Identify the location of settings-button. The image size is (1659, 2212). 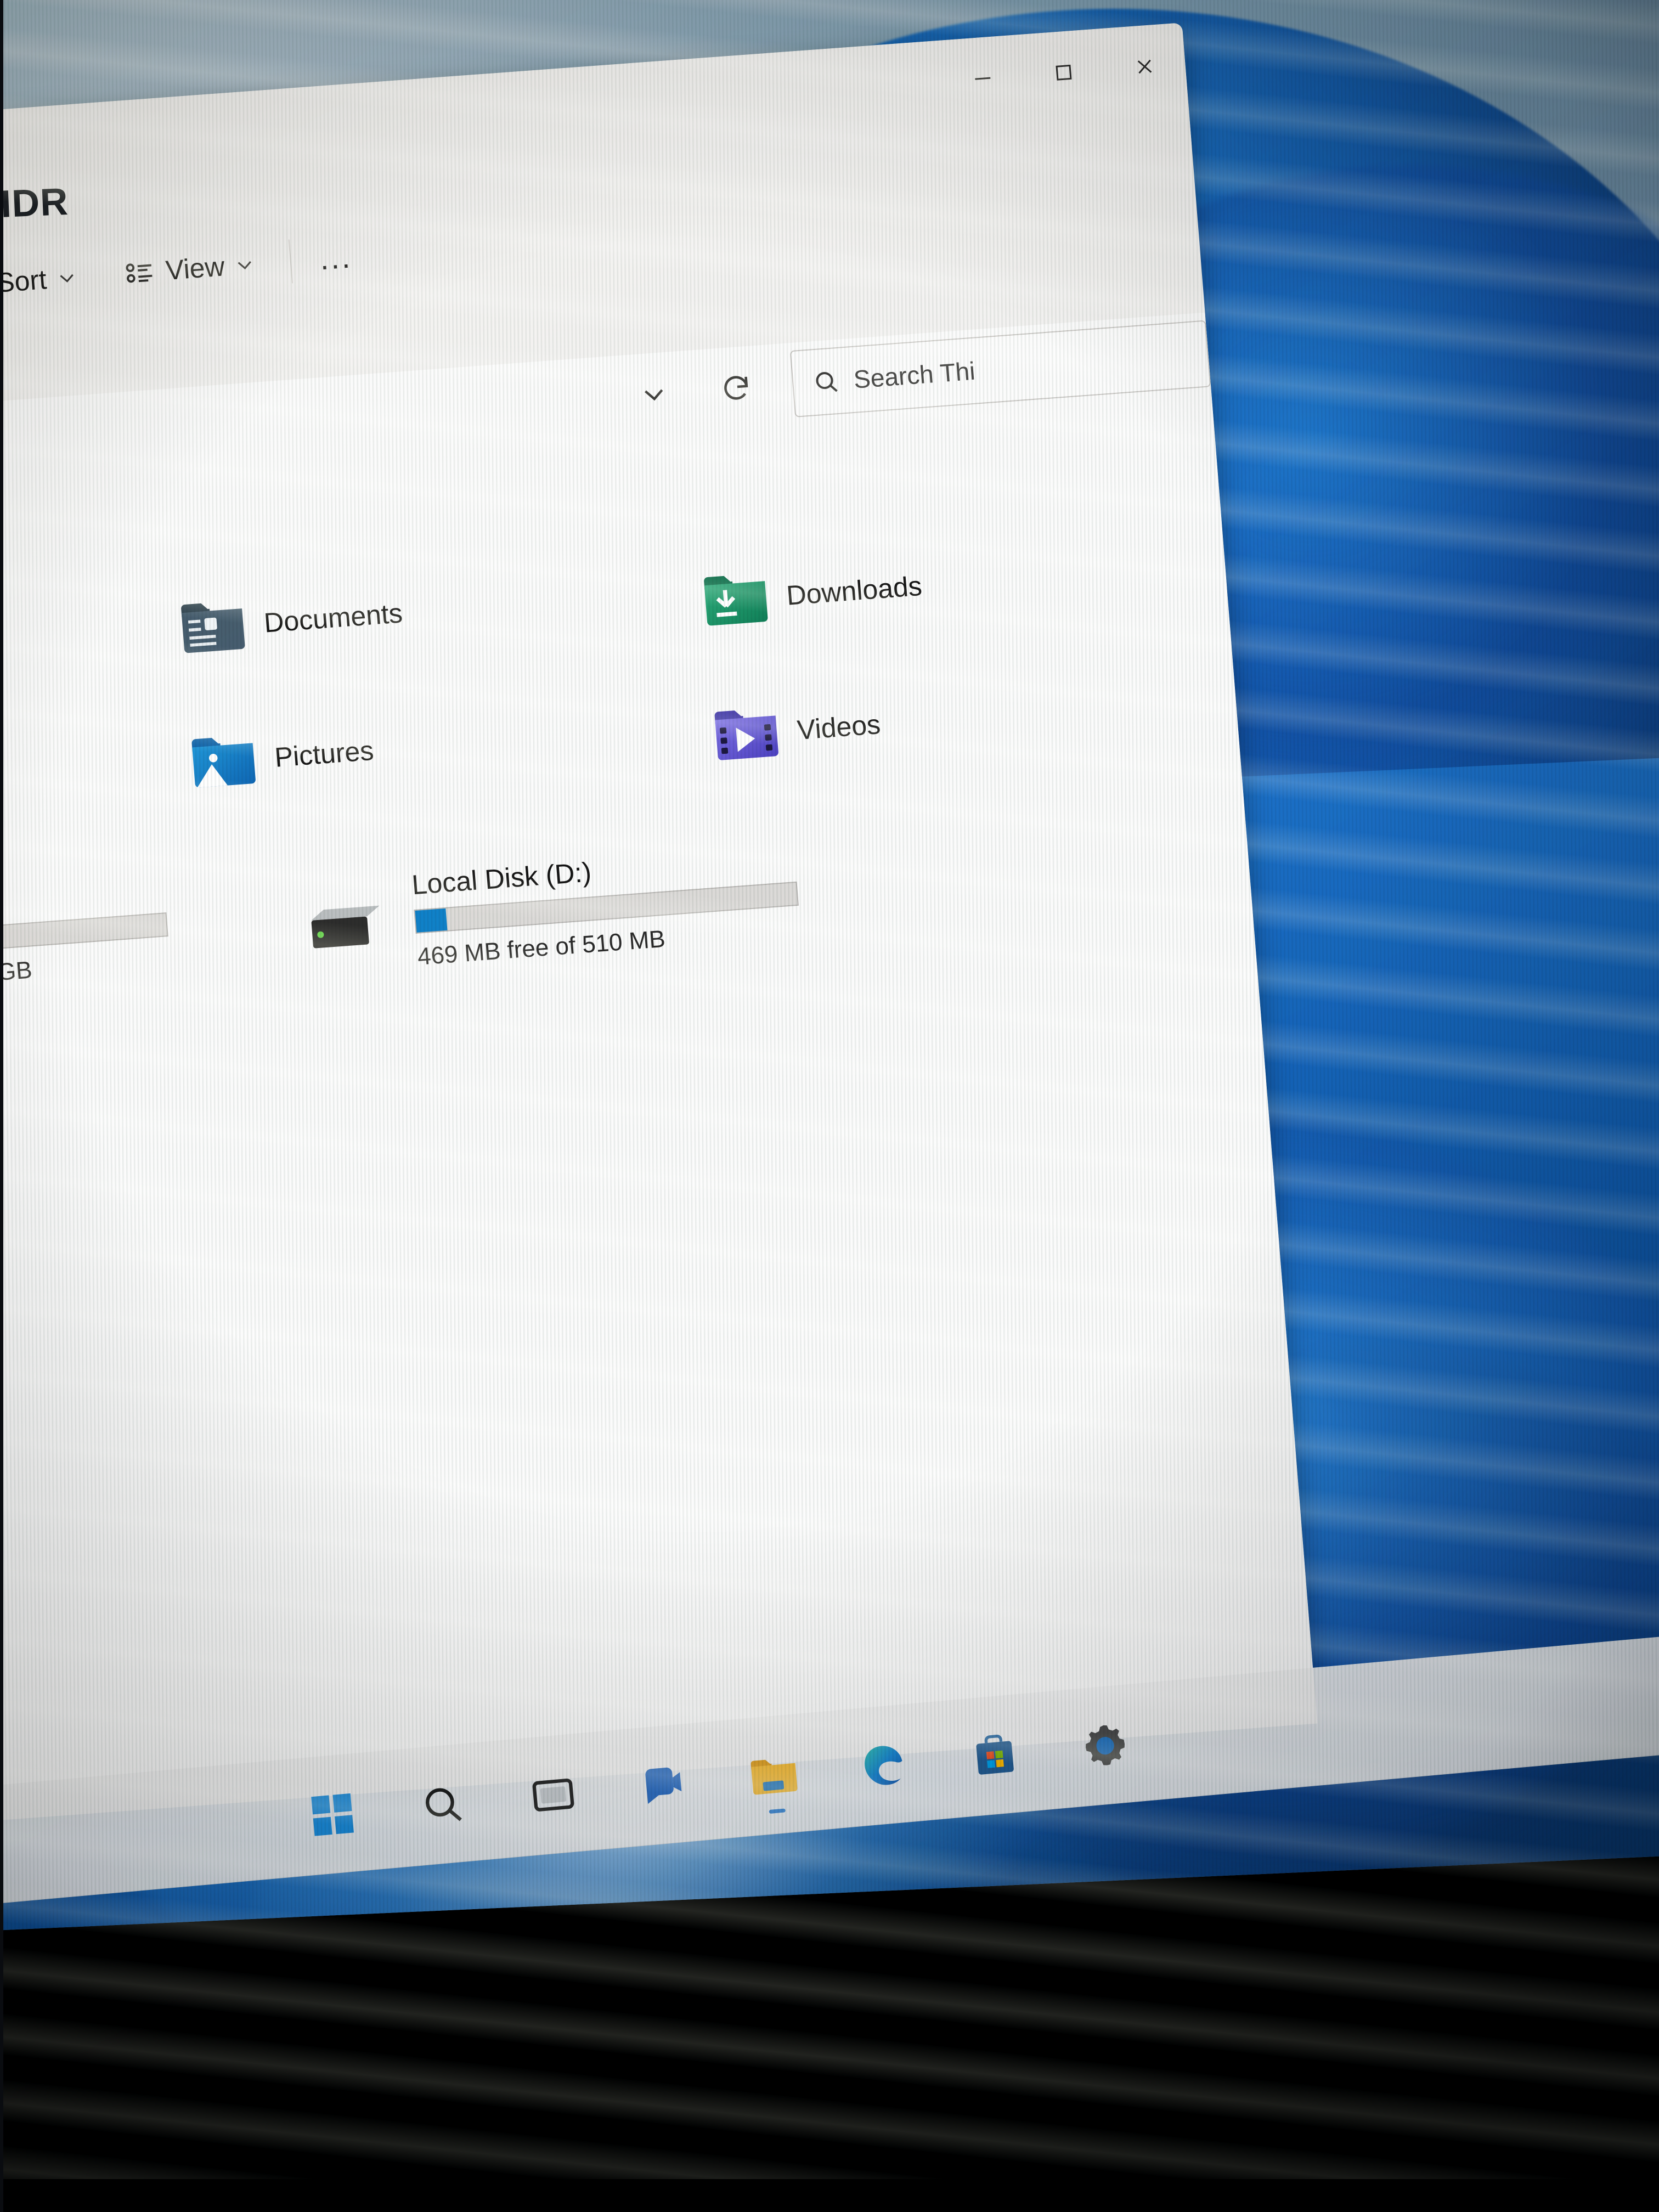
(1105, 1745).